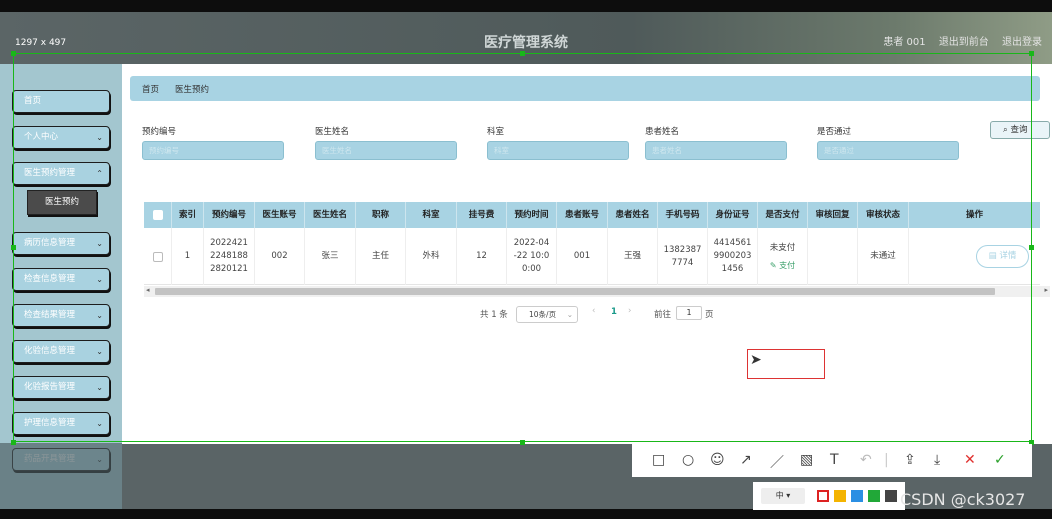 This screenshot has height=519, width=1052. I want to click on share-icon: ⇪, so click(910, 460).